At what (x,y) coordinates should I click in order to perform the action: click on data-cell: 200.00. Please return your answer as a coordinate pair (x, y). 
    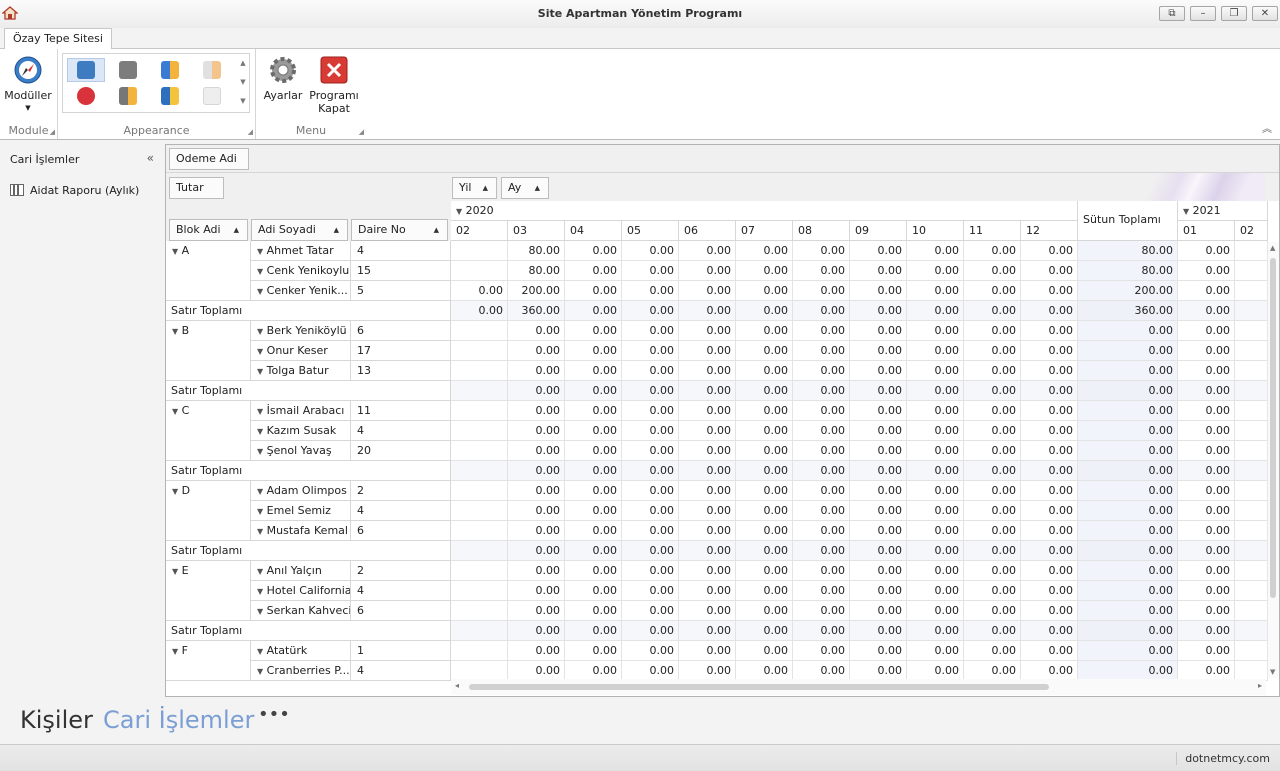
    Looking at the image, I should click on (536, 291).